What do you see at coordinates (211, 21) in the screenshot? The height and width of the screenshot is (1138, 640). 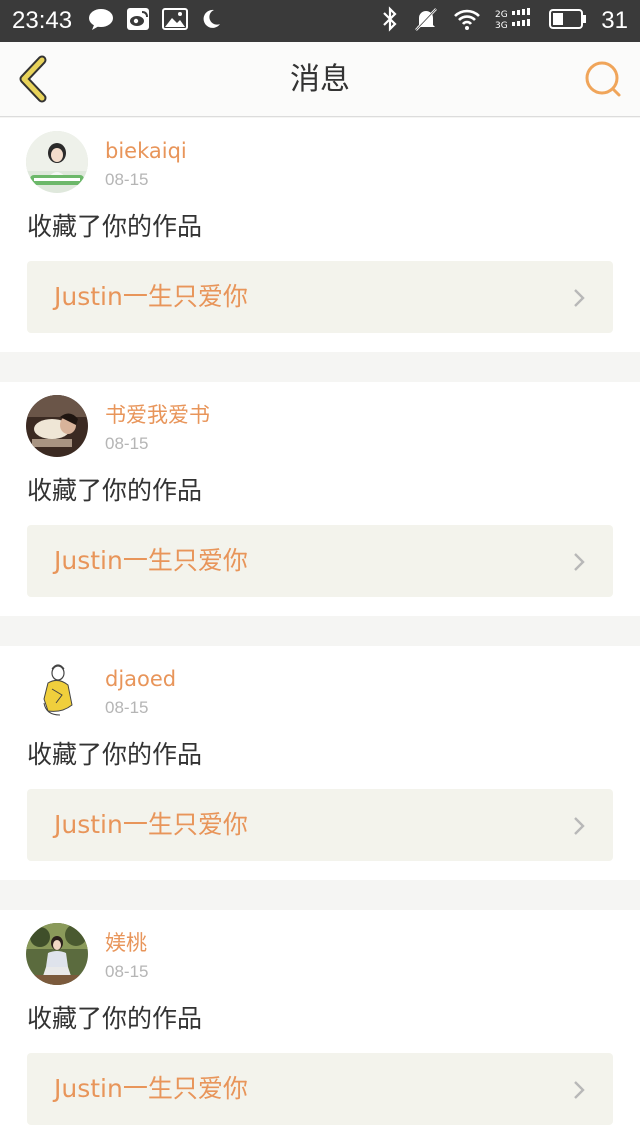 I see `moon-icon` at bounding box center [211, 21].